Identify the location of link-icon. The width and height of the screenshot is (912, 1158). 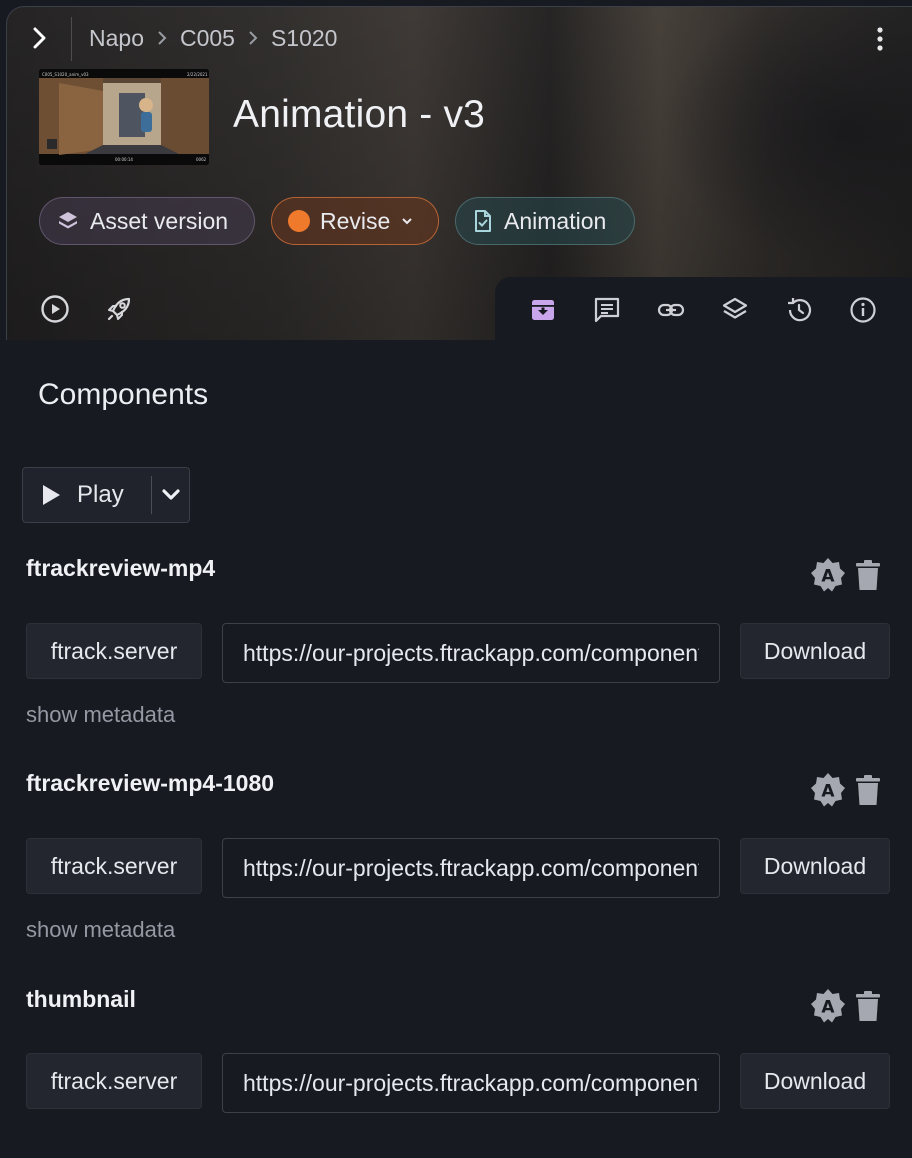
(671, 310).